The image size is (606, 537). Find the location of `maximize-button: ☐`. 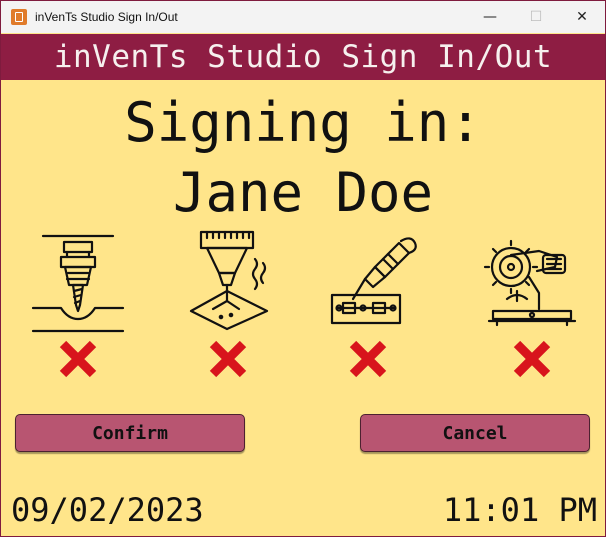

maximize-button: ☐ is located at coordinates (536, 17).